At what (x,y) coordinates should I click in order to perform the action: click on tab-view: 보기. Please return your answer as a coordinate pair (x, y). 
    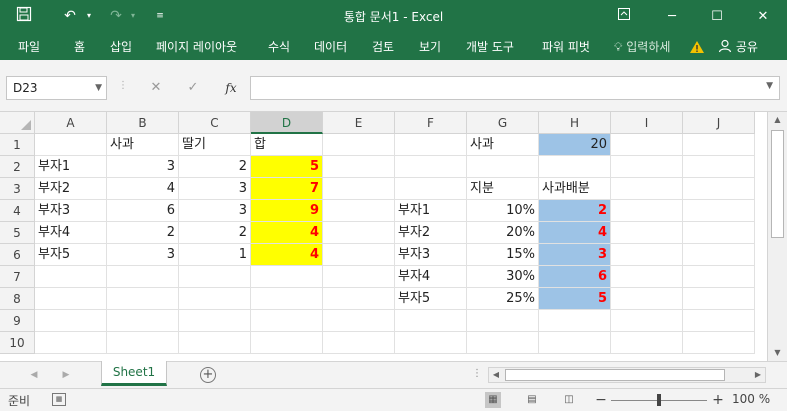
    Looking at the image, I should click on (430, 47).